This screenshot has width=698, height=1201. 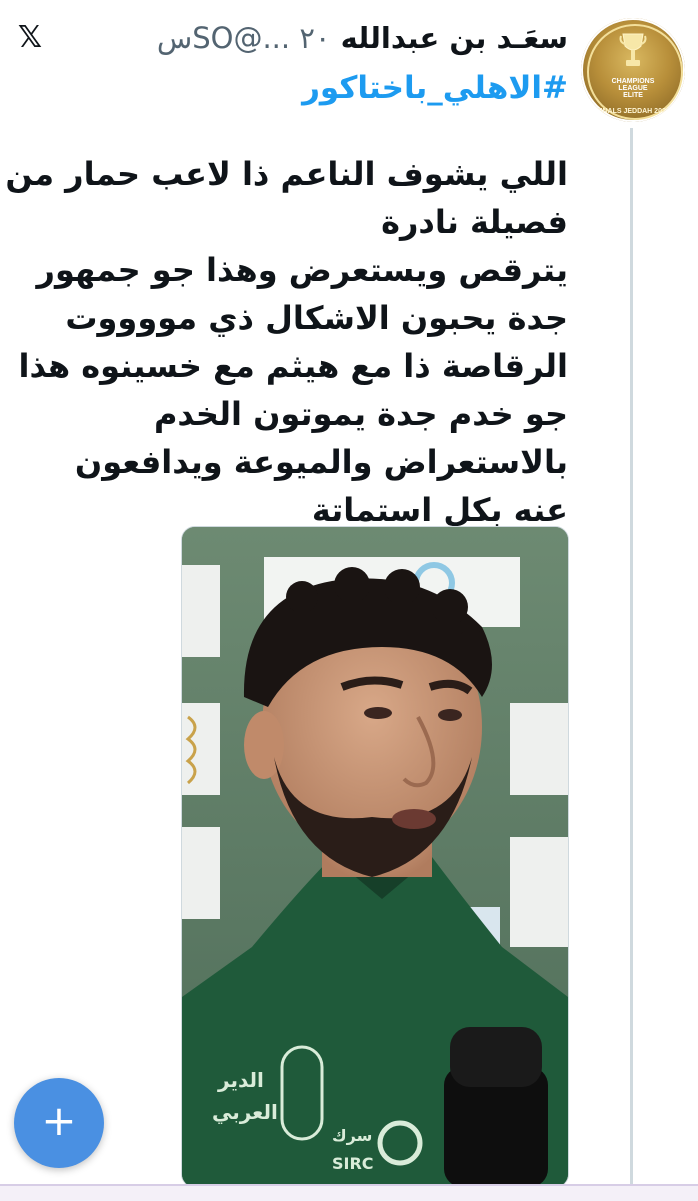 I want to click on tweet-header: سعَـد بن عبدالله SO@... ۲۰س, so click(x=362, y=38).